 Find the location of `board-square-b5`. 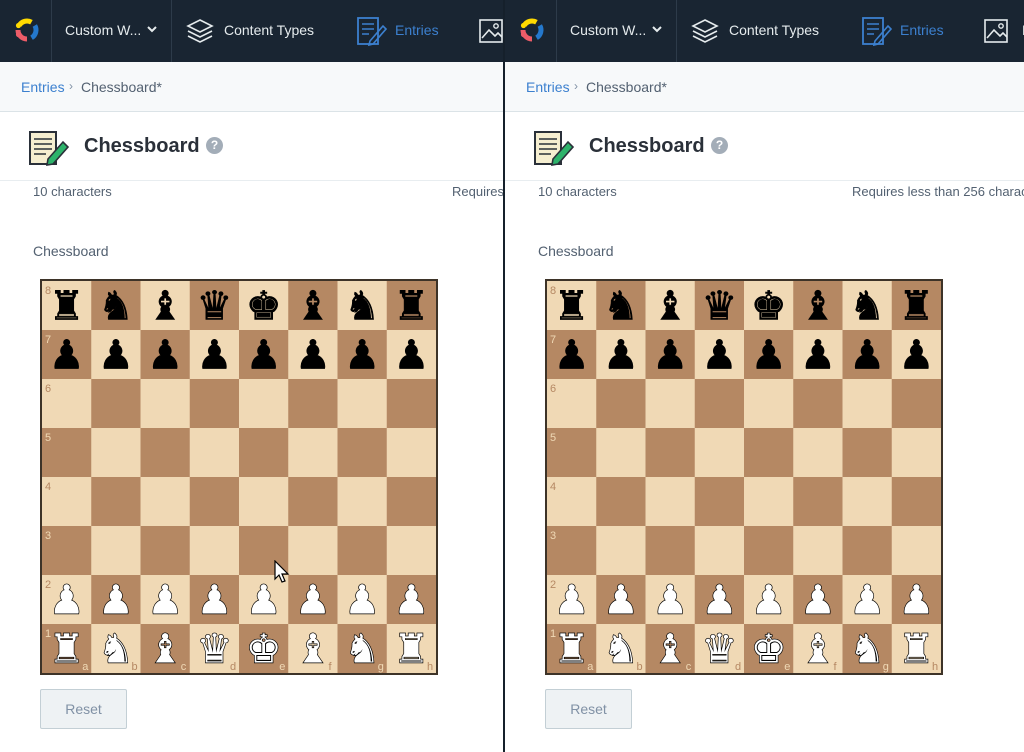

board-square-b5 is located at coordinates (621, 453).